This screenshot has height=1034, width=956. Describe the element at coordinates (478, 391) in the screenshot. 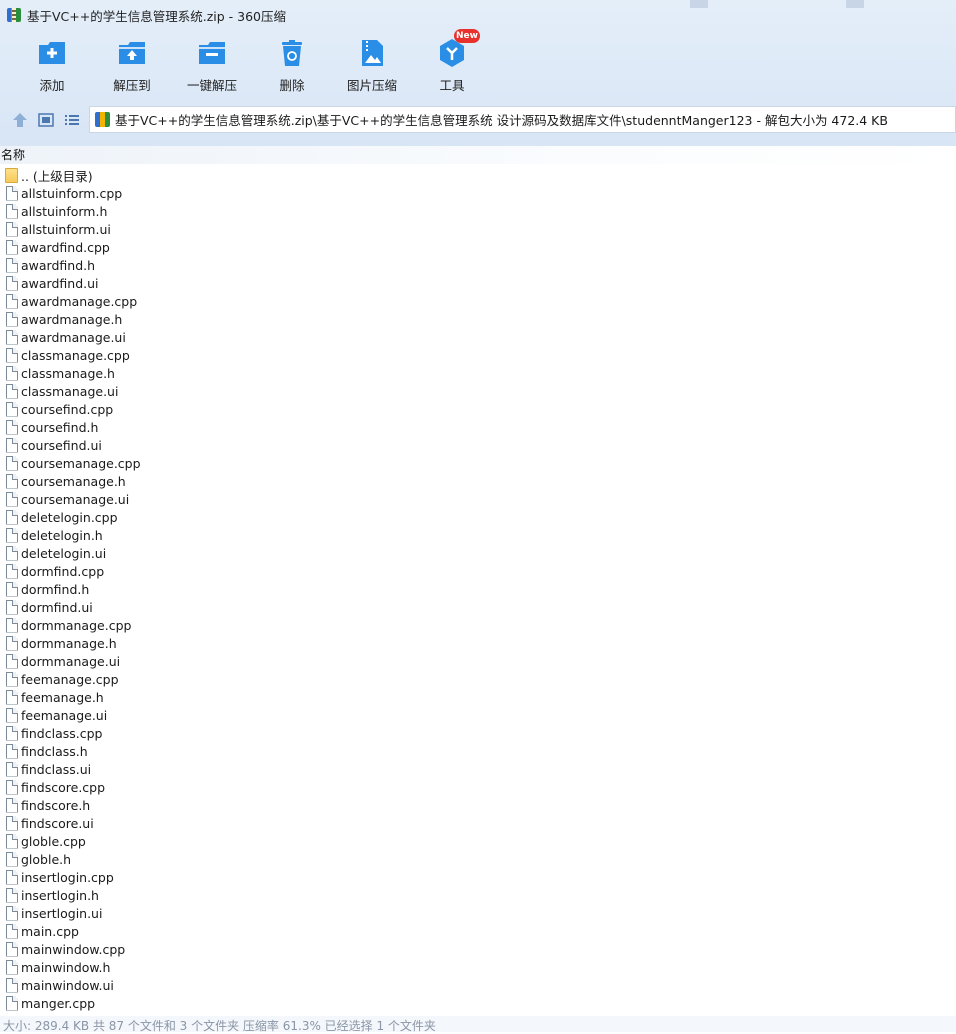

I see `file-row: classmanage.ui` at that location.